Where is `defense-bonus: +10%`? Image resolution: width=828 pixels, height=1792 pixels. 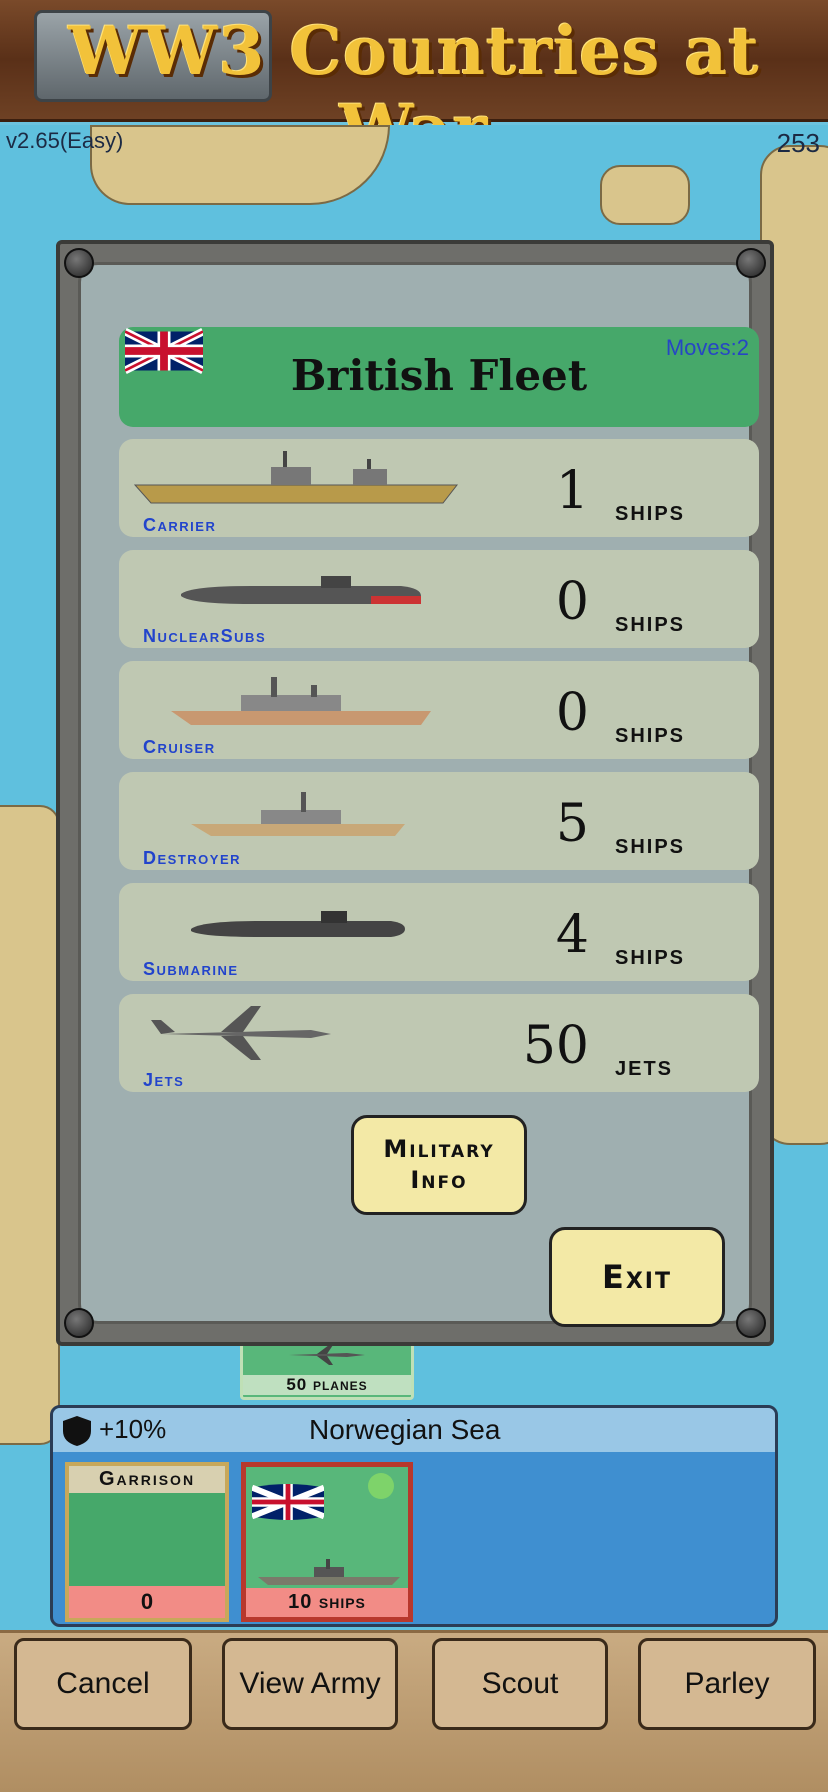 defense-bonus: +10% is located at coordinates (133, 1429).